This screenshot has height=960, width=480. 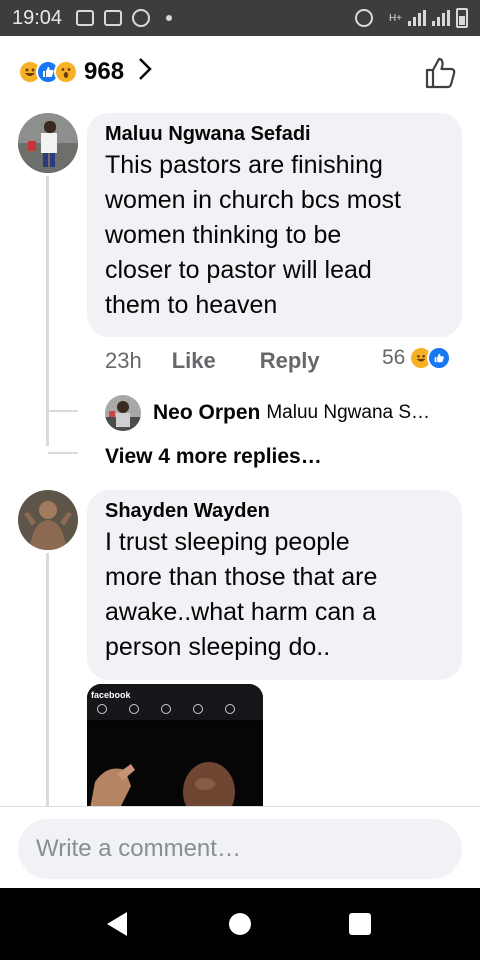 I want to click on comment-text-line: women thinking to be, so click(x=223, y=235).